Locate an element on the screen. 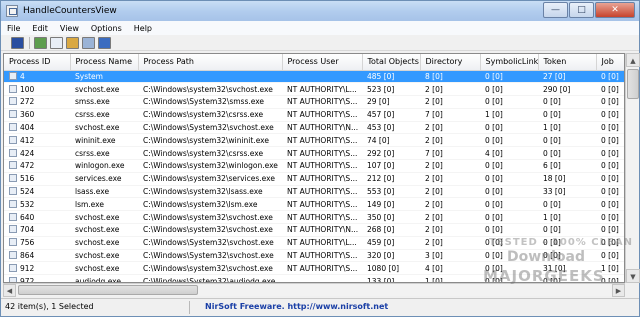  table-cell: lsass.exe is located at coordinates (104, 192).